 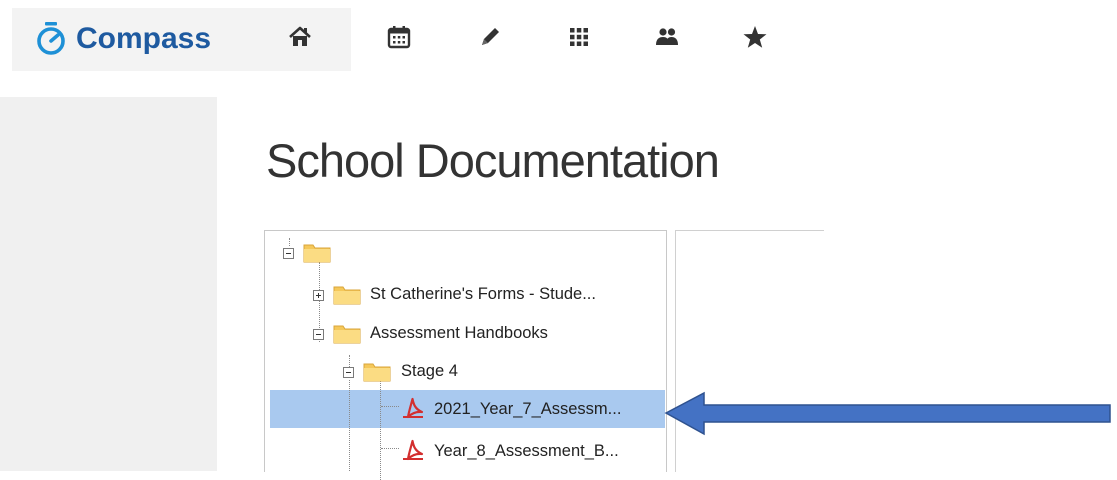 I want to click on annotation-arrow, so click(x=887, y=413).